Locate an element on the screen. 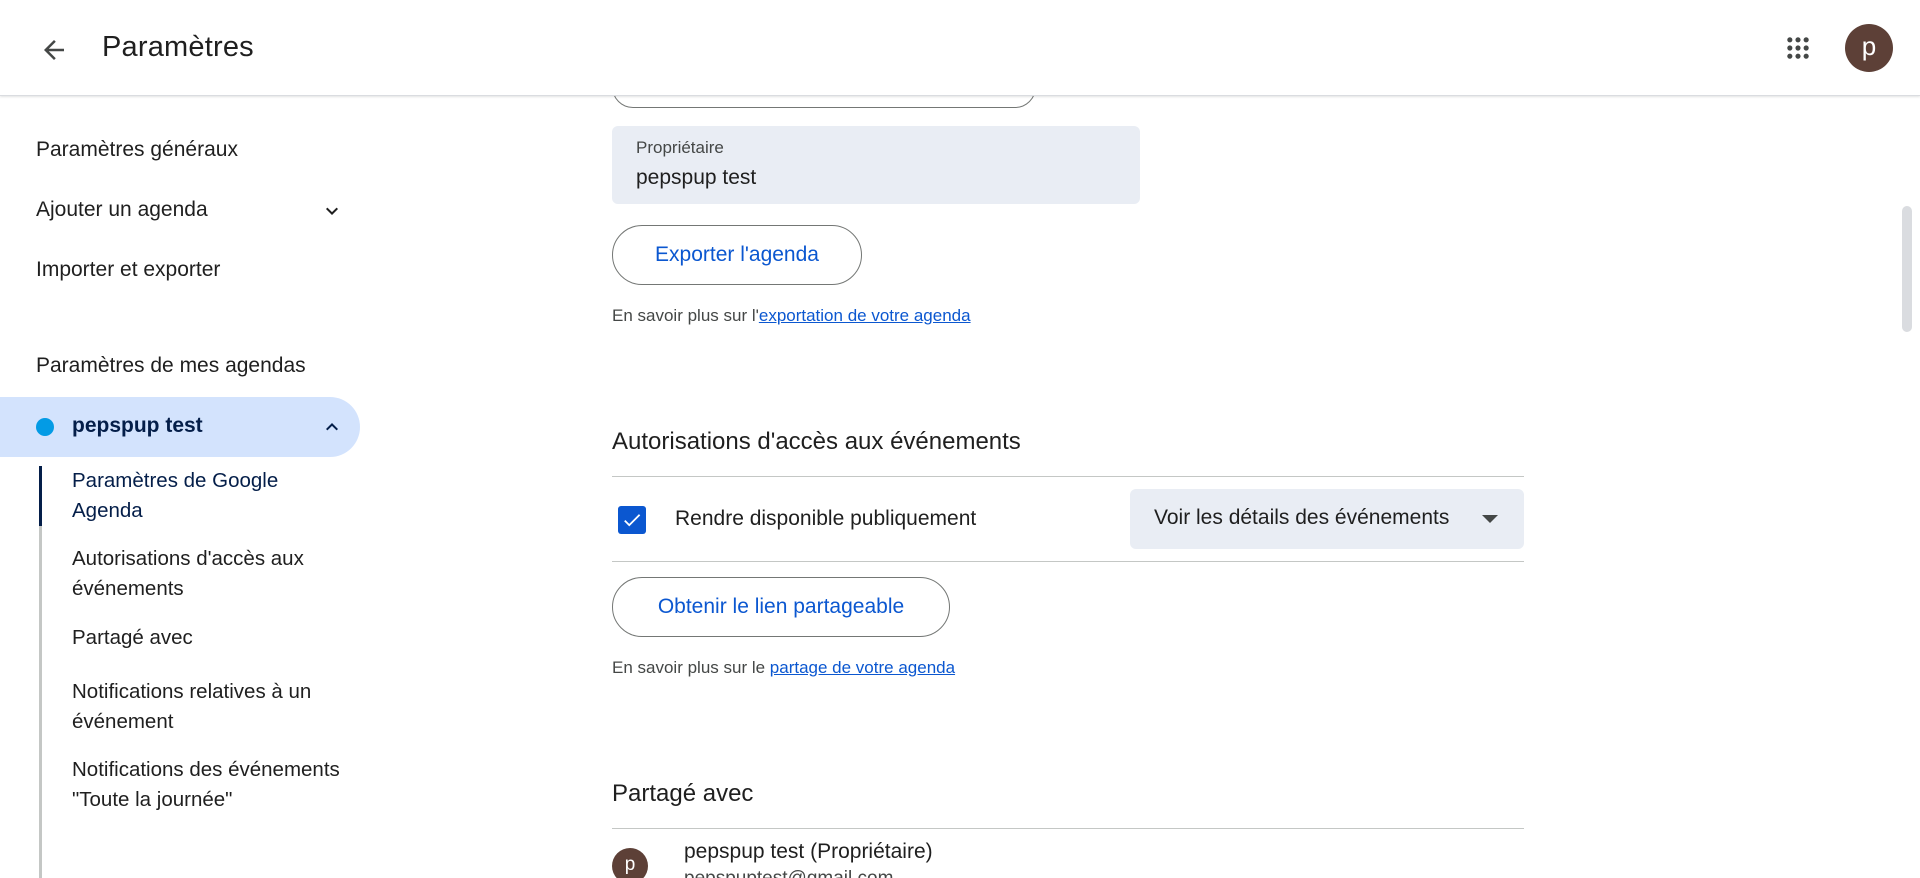  permissions-divider-bottom is located at coordinates (1068, 561).